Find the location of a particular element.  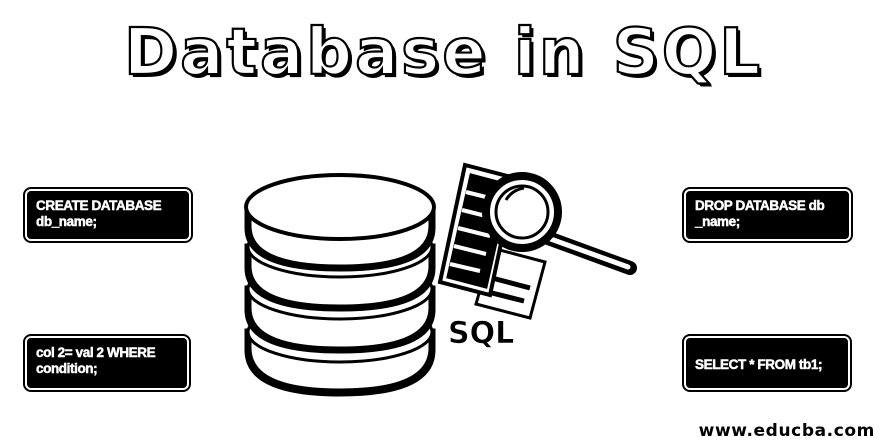

database-icon is located at coordinates (340, 285).